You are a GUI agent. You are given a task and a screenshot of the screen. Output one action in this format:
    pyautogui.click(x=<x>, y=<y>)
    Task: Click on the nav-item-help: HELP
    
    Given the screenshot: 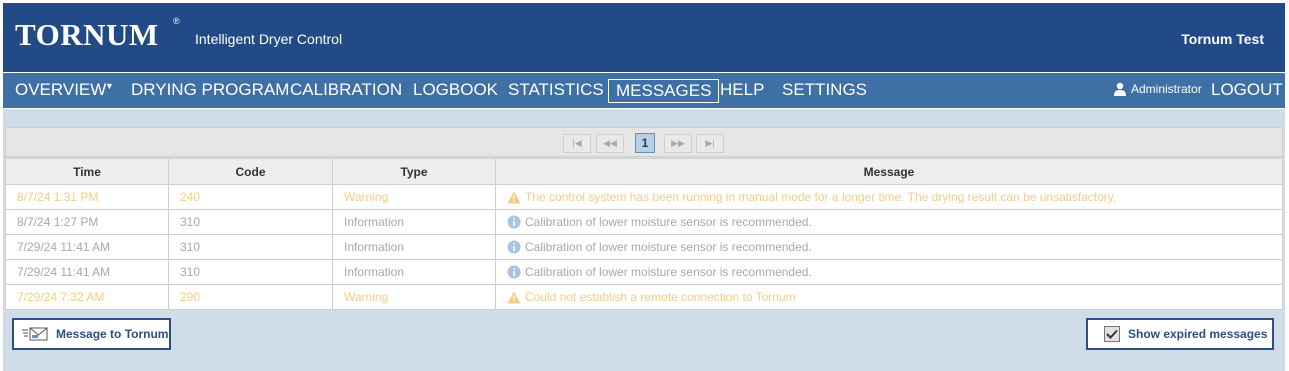 What is the action you would take?
    pyautogui.click(x=742, y=91)
    